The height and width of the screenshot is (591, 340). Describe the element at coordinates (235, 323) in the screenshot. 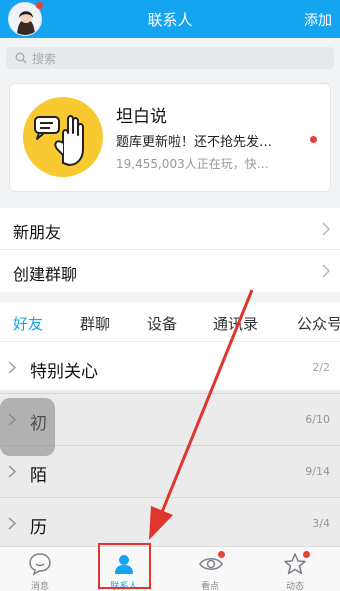

I see `tab-address-book: 通讯录` at that location.